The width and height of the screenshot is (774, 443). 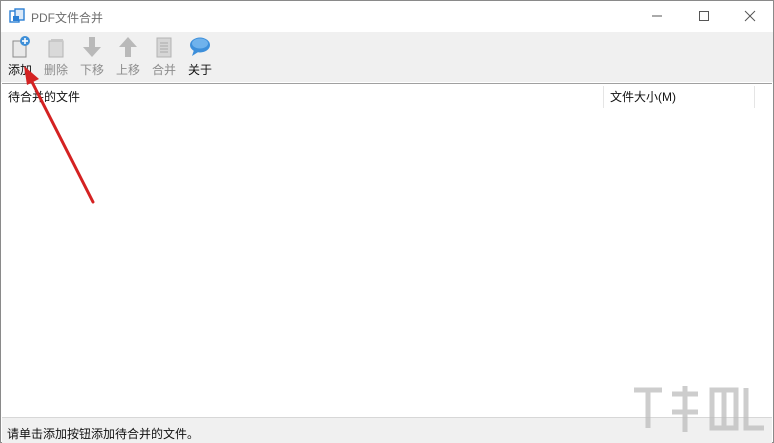 What do you see at coordinates (754, 97) in the screenshot?
I see `column-divider` at bounding box center [754, 97].